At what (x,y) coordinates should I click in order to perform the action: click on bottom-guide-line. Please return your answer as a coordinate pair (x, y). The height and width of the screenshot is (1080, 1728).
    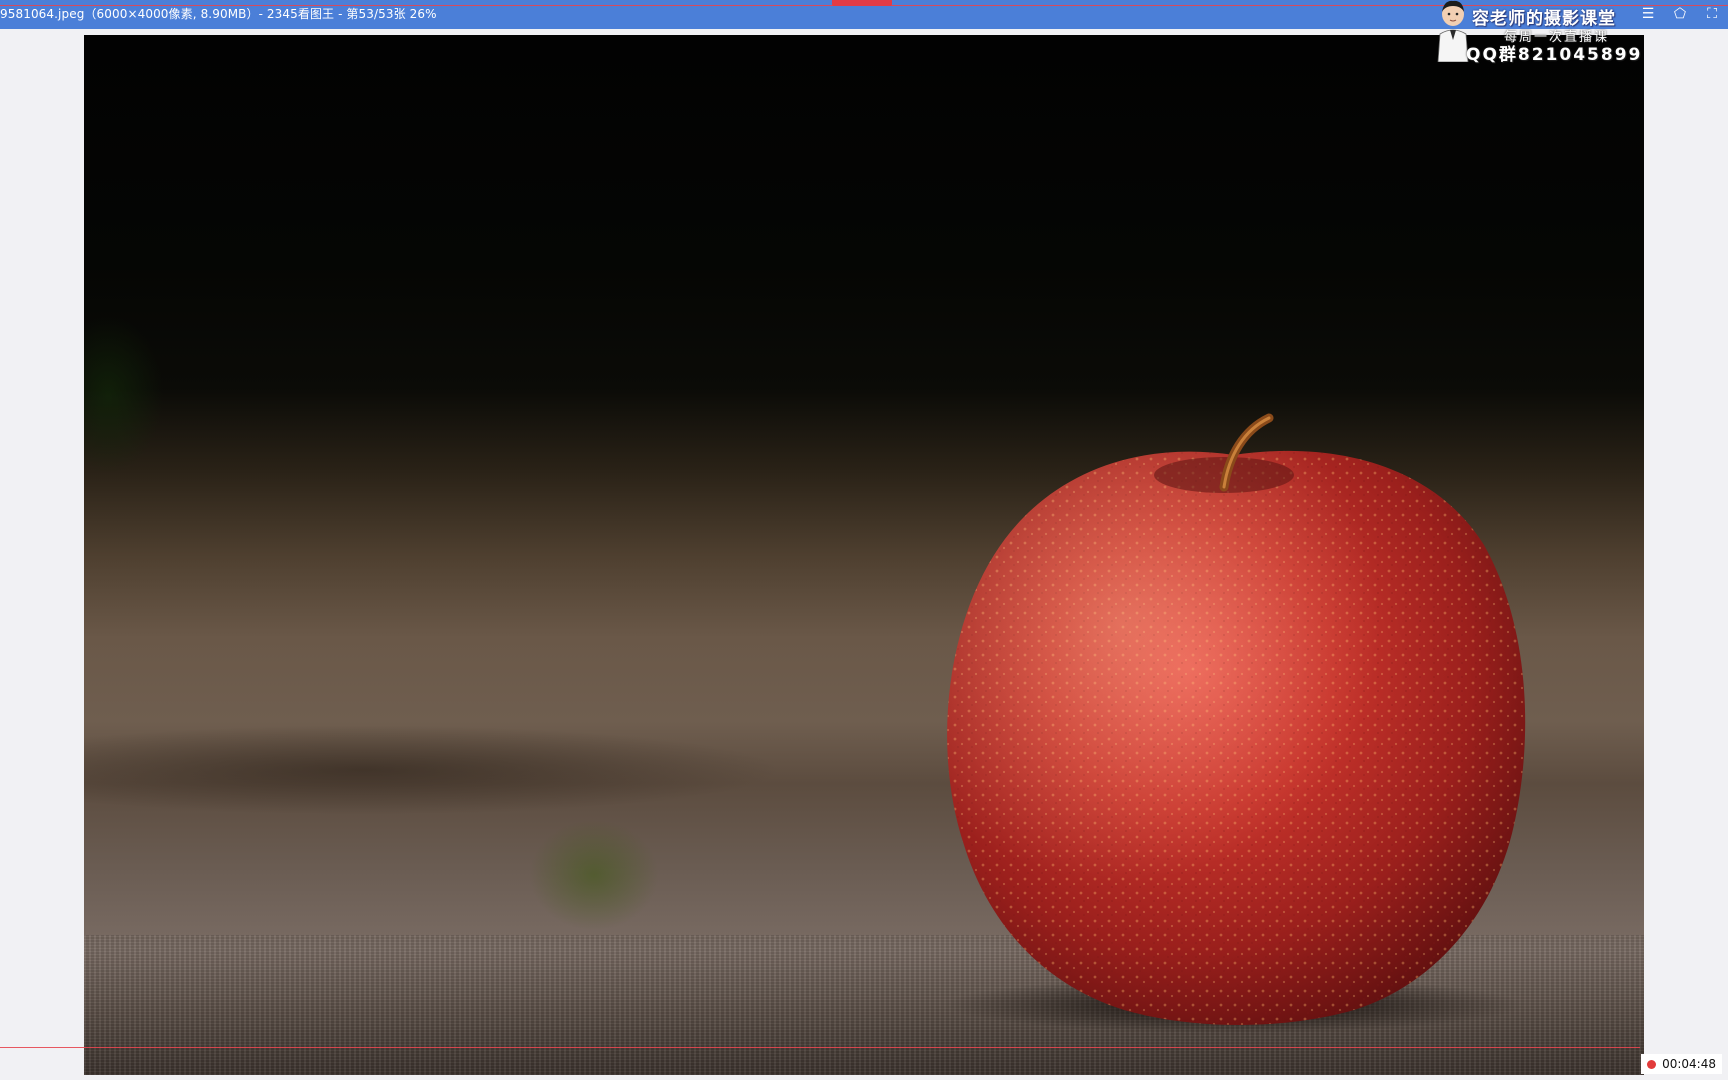
    Looking at the image, I should click on (820, 1047).